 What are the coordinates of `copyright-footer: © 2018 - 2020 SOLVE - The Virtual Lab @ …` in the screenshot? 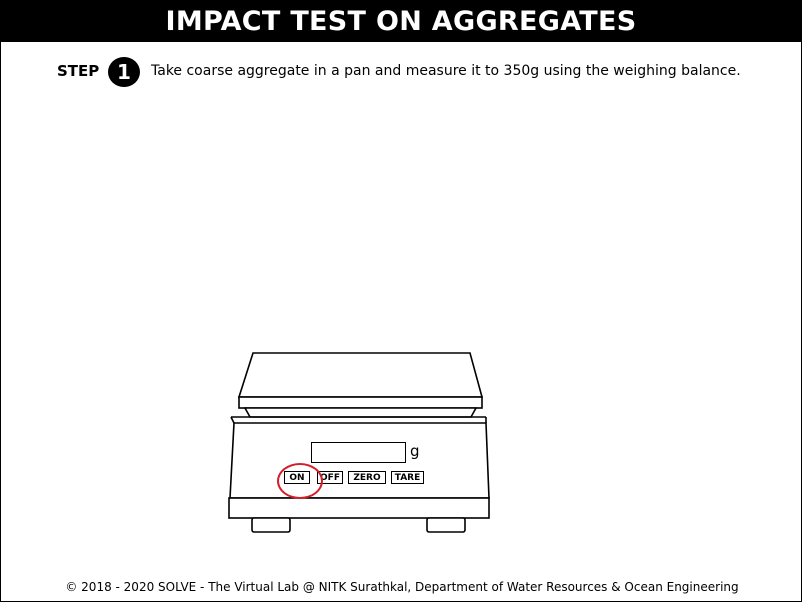 It's located at (402, 587).